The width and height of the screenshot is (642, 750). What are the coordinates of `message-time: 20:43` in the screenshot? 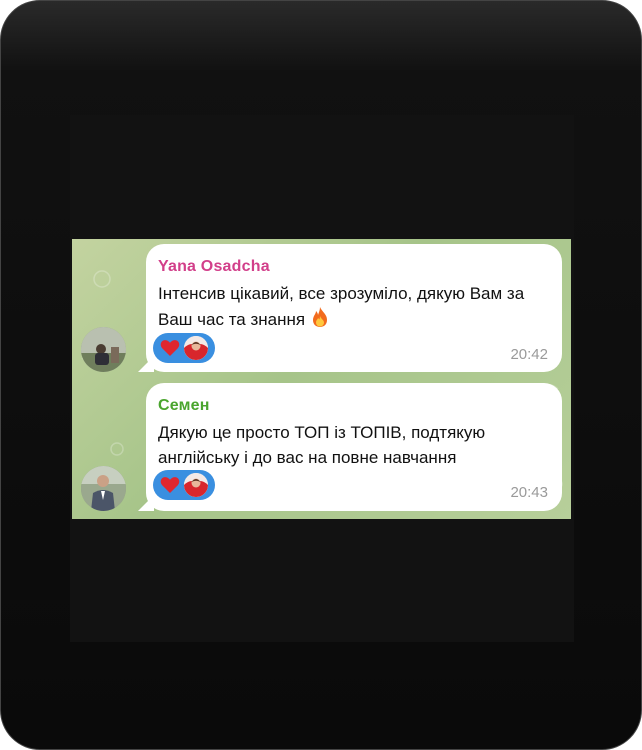 It's located at (529, 492).